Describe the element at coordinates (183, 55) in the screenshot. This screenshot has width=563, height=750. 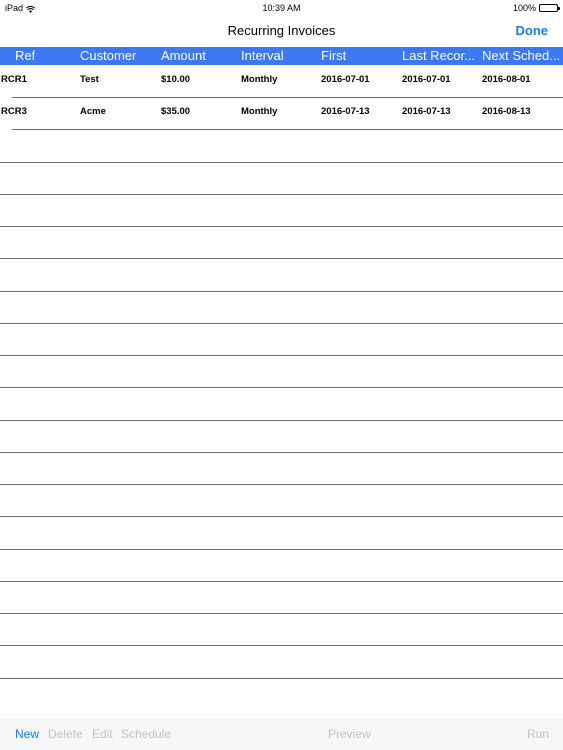
I see `column-header-amount: Amount` at that location.